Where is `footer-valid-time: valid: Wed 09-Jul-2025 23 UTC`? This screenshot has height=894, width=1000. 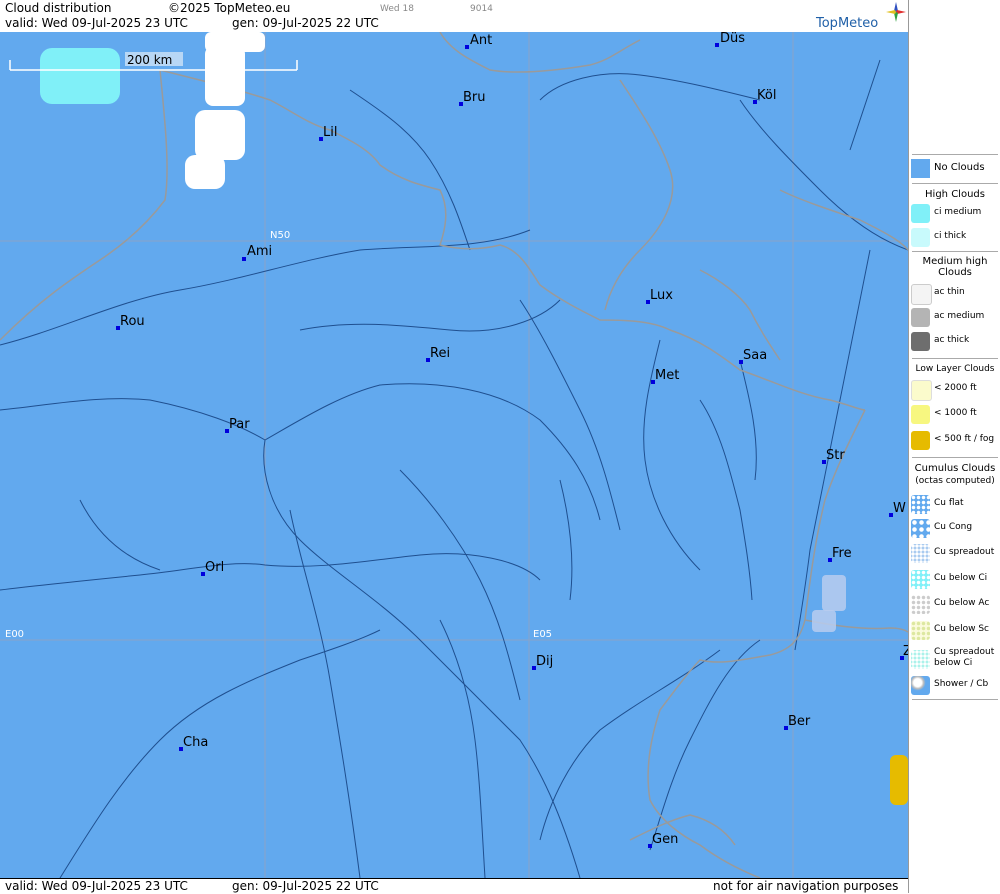 footer-valid-time: valid: Wed 09-Jul-2025 23 UTC is located at coordinates (96, 886).